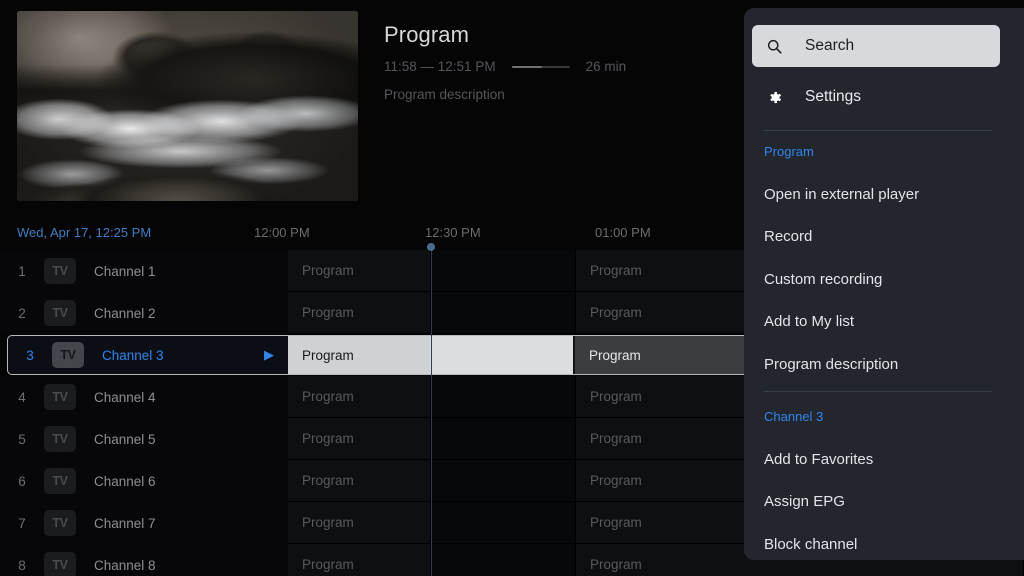  What do you see at coordinates (125, 397) in the screenshot?
I see `channel-name: Channel 4` at bounding box center [125, 397].